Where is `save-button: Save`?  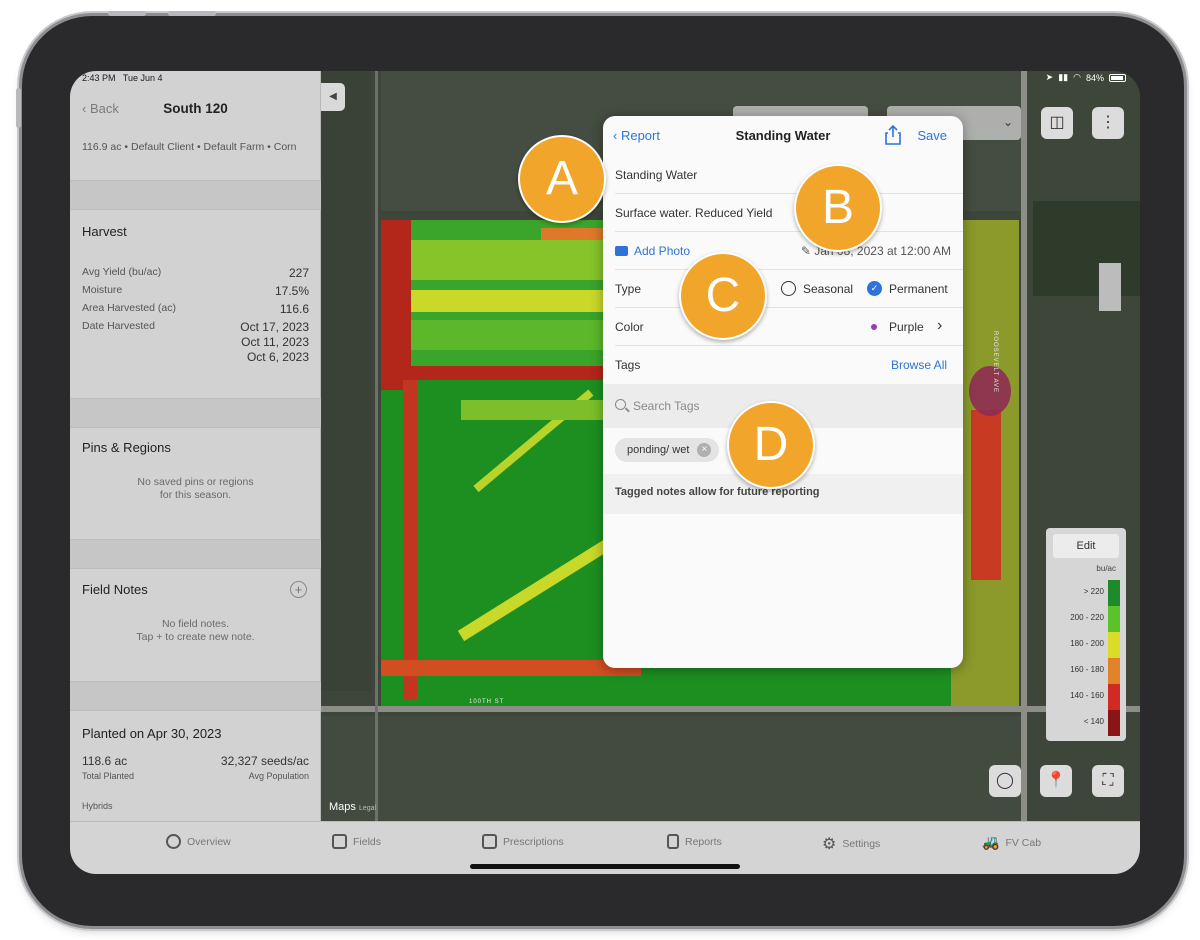
save-button: Save is located at coordinates (932, 135).